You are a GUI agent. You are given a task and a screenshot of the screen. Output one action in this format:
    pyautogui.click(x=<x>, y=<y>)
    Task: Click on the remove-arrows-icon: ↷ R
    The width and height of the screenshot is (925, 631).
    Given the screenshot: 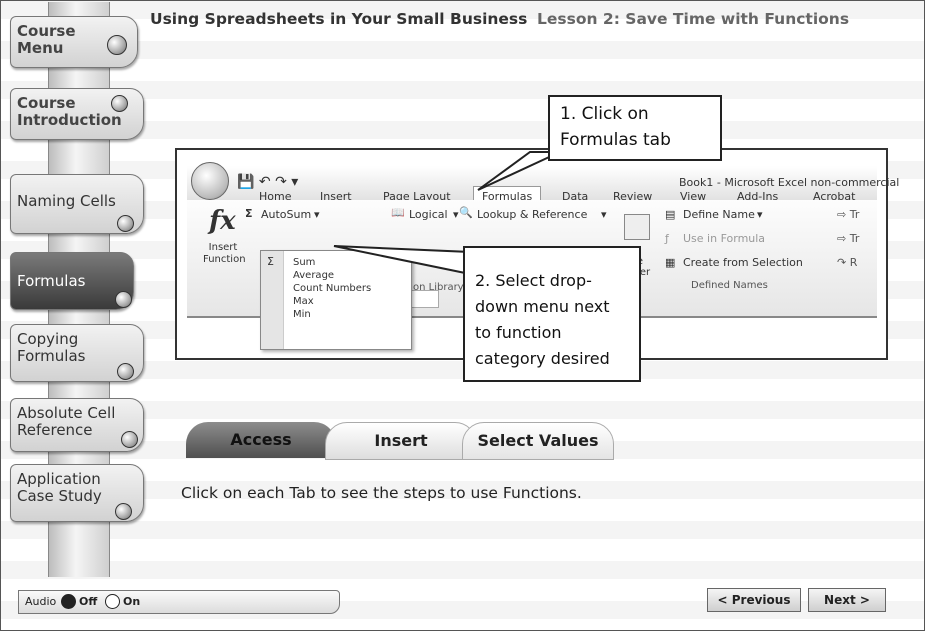 What is the action you would take?
    pyautogui.click(x=847, y=262)
    